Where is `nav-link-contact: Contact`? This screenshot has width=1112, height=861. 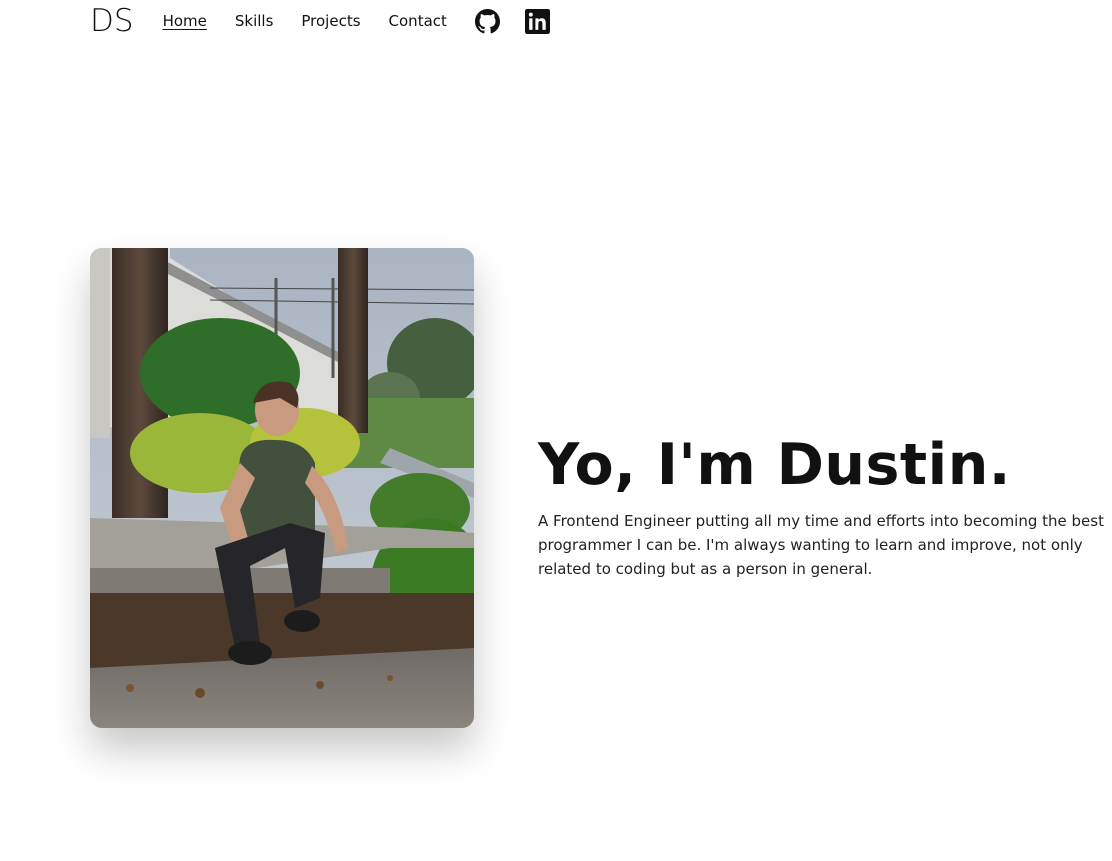
nav-link-contact: Contact is located at coordinates (418, 21).